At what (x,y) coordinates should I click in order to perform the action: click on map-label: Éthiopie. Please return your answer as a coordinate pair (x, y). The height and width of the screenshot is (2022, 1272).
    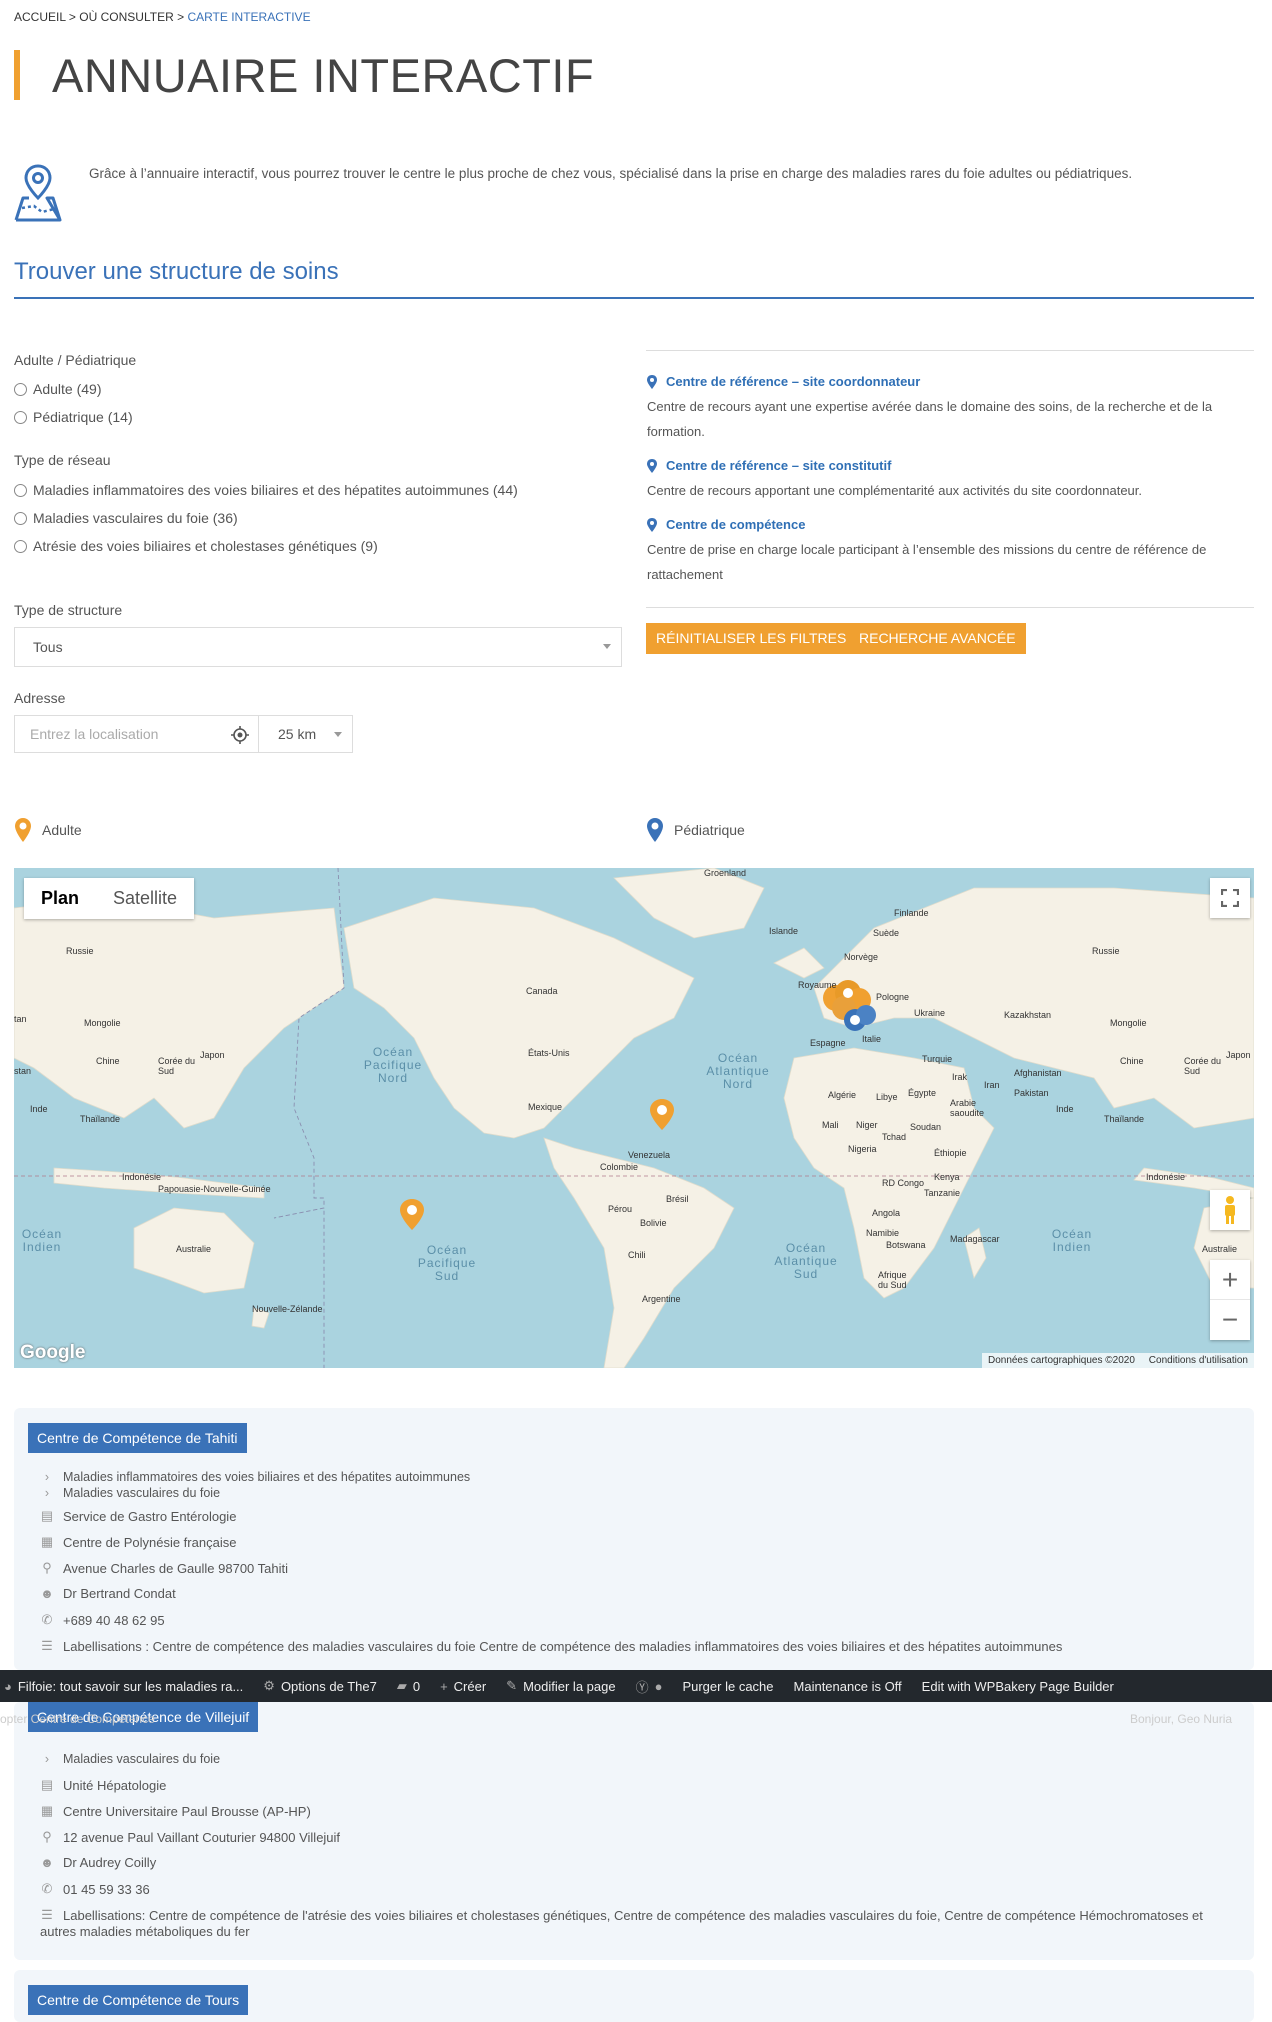
    Looking at the image, I should click on (950, 1153).